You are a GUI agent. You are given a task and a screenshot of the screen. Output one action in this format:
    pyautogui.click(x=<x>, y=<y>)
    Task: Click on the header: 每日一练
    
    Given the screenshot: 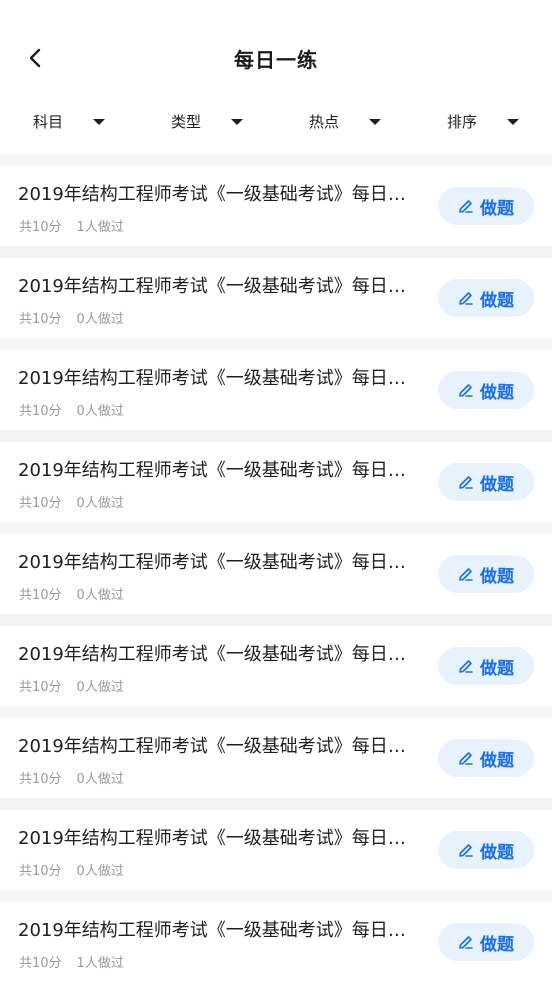 What is the action you would take?
    pyautogui.click(x=276, y=50)
    